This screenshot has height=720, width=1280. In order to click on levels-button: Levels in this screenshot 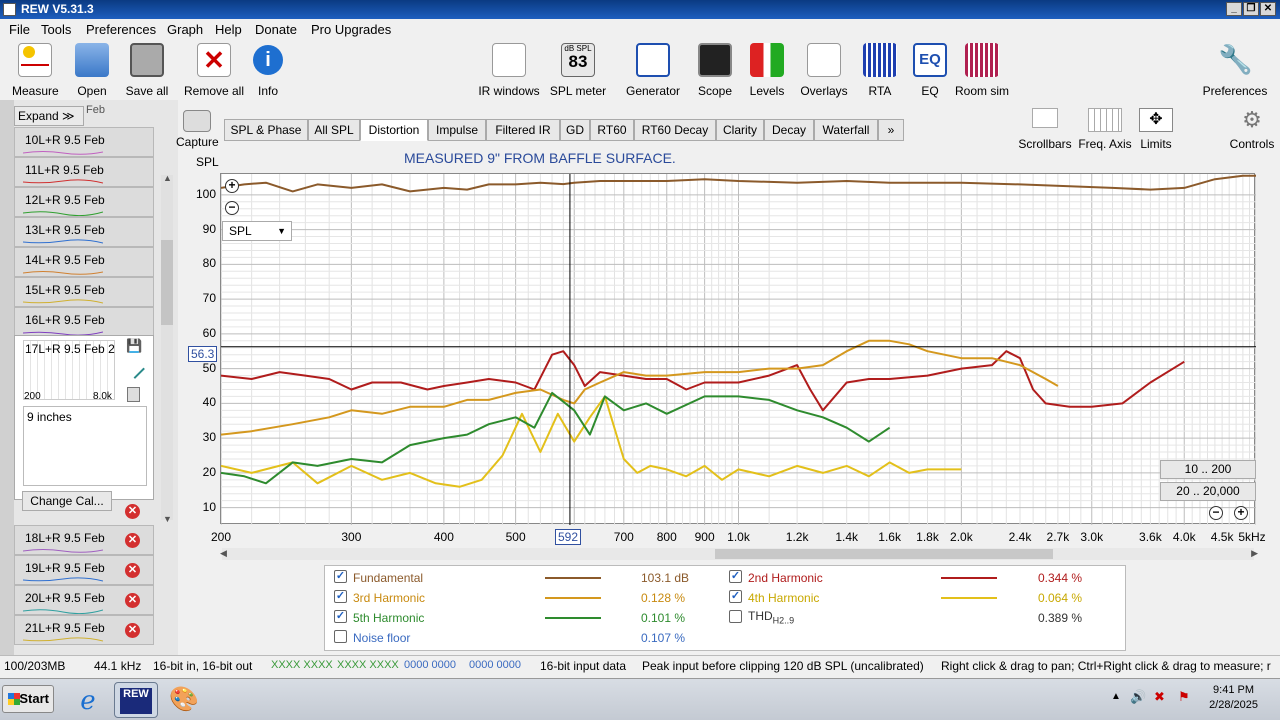, I will do `click(767, 70)`.